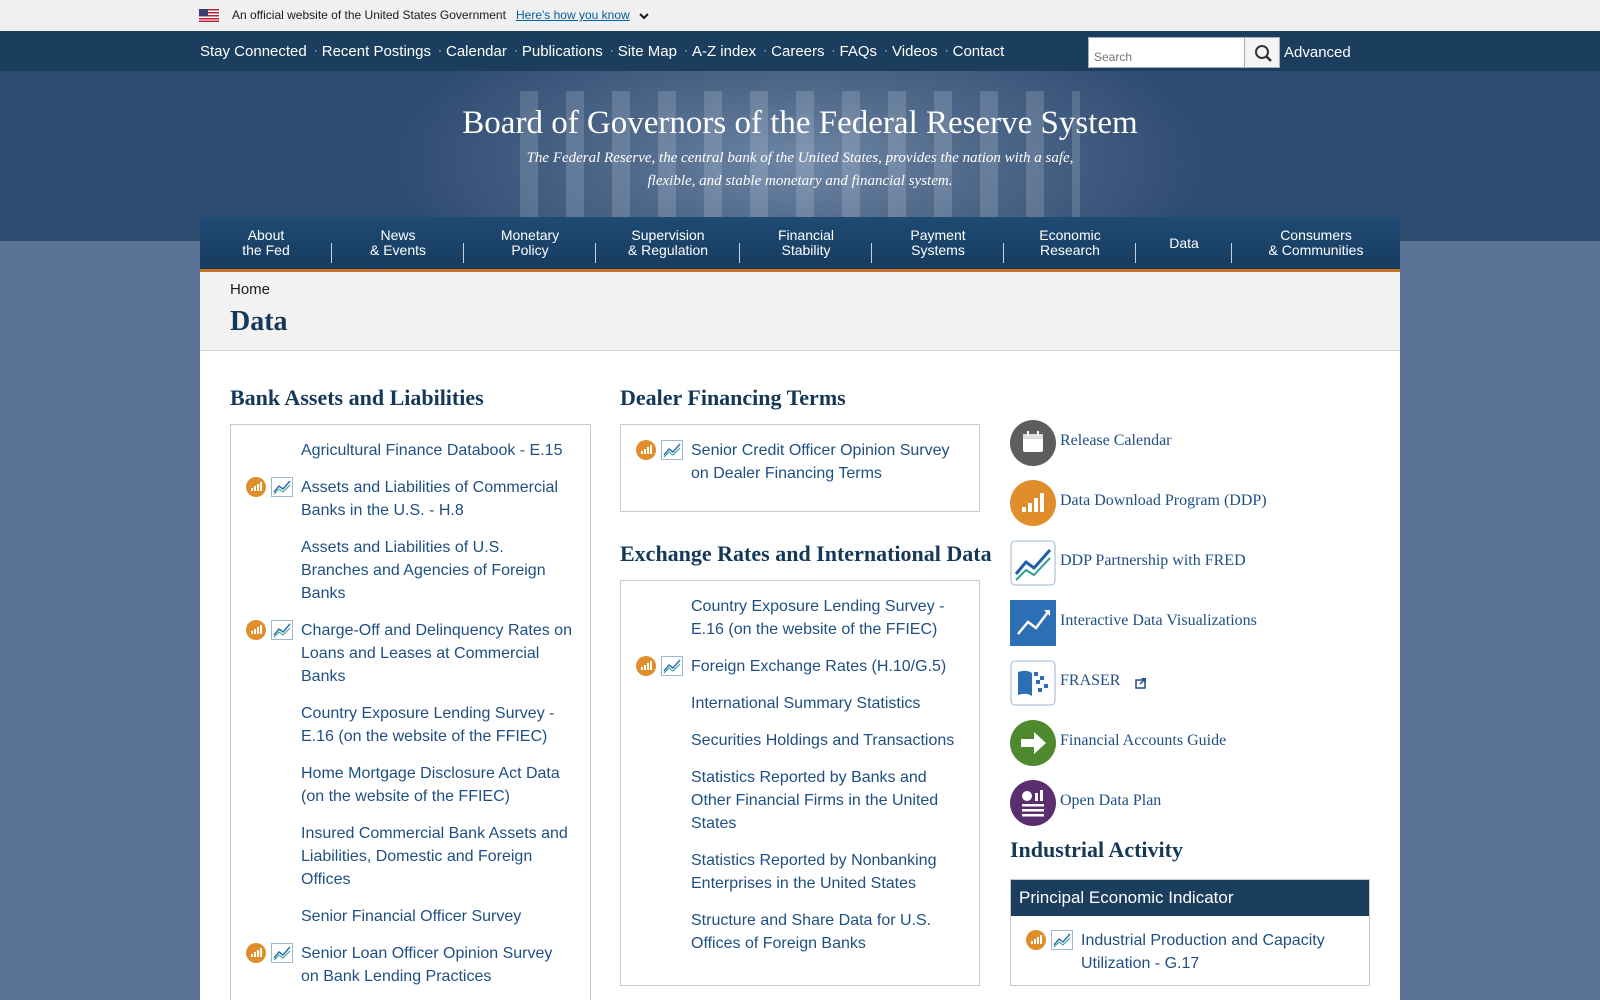 Image resolution: width=1600 pixels, height=1000 pixels. I want to click on nav-item: News & Events, so click(398, 243).